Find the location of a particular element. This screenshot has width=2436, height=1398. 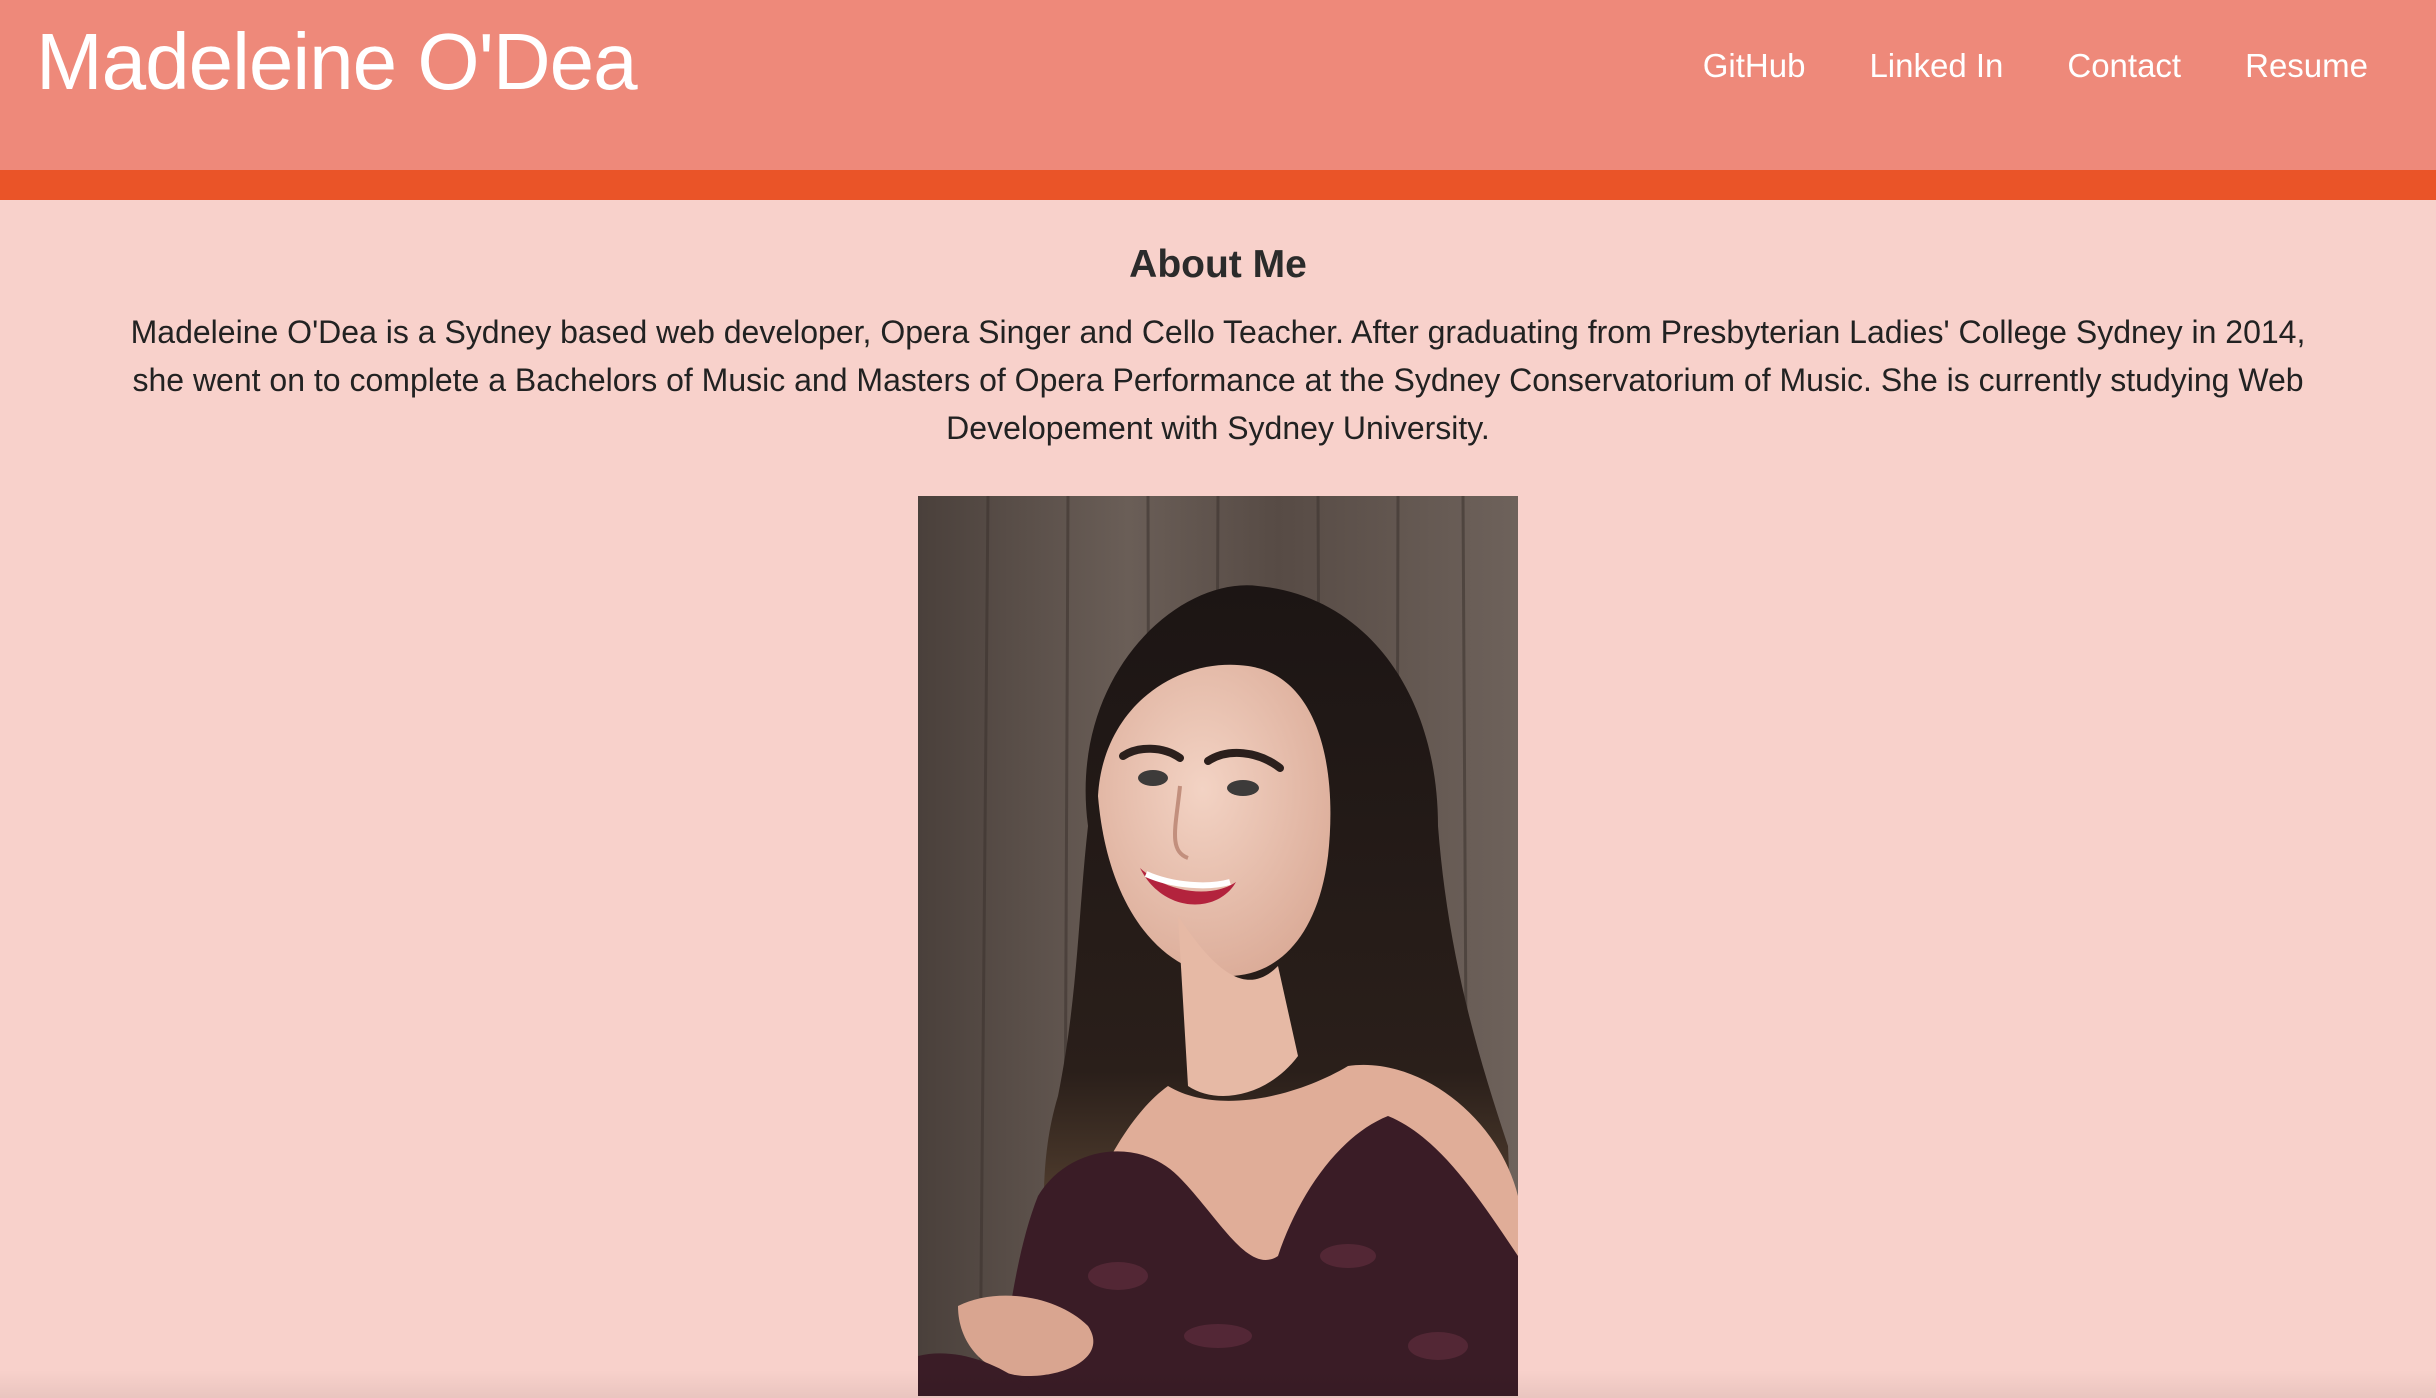

nav-link-linkedin: Linked In is located at coordinates (1936, 66).